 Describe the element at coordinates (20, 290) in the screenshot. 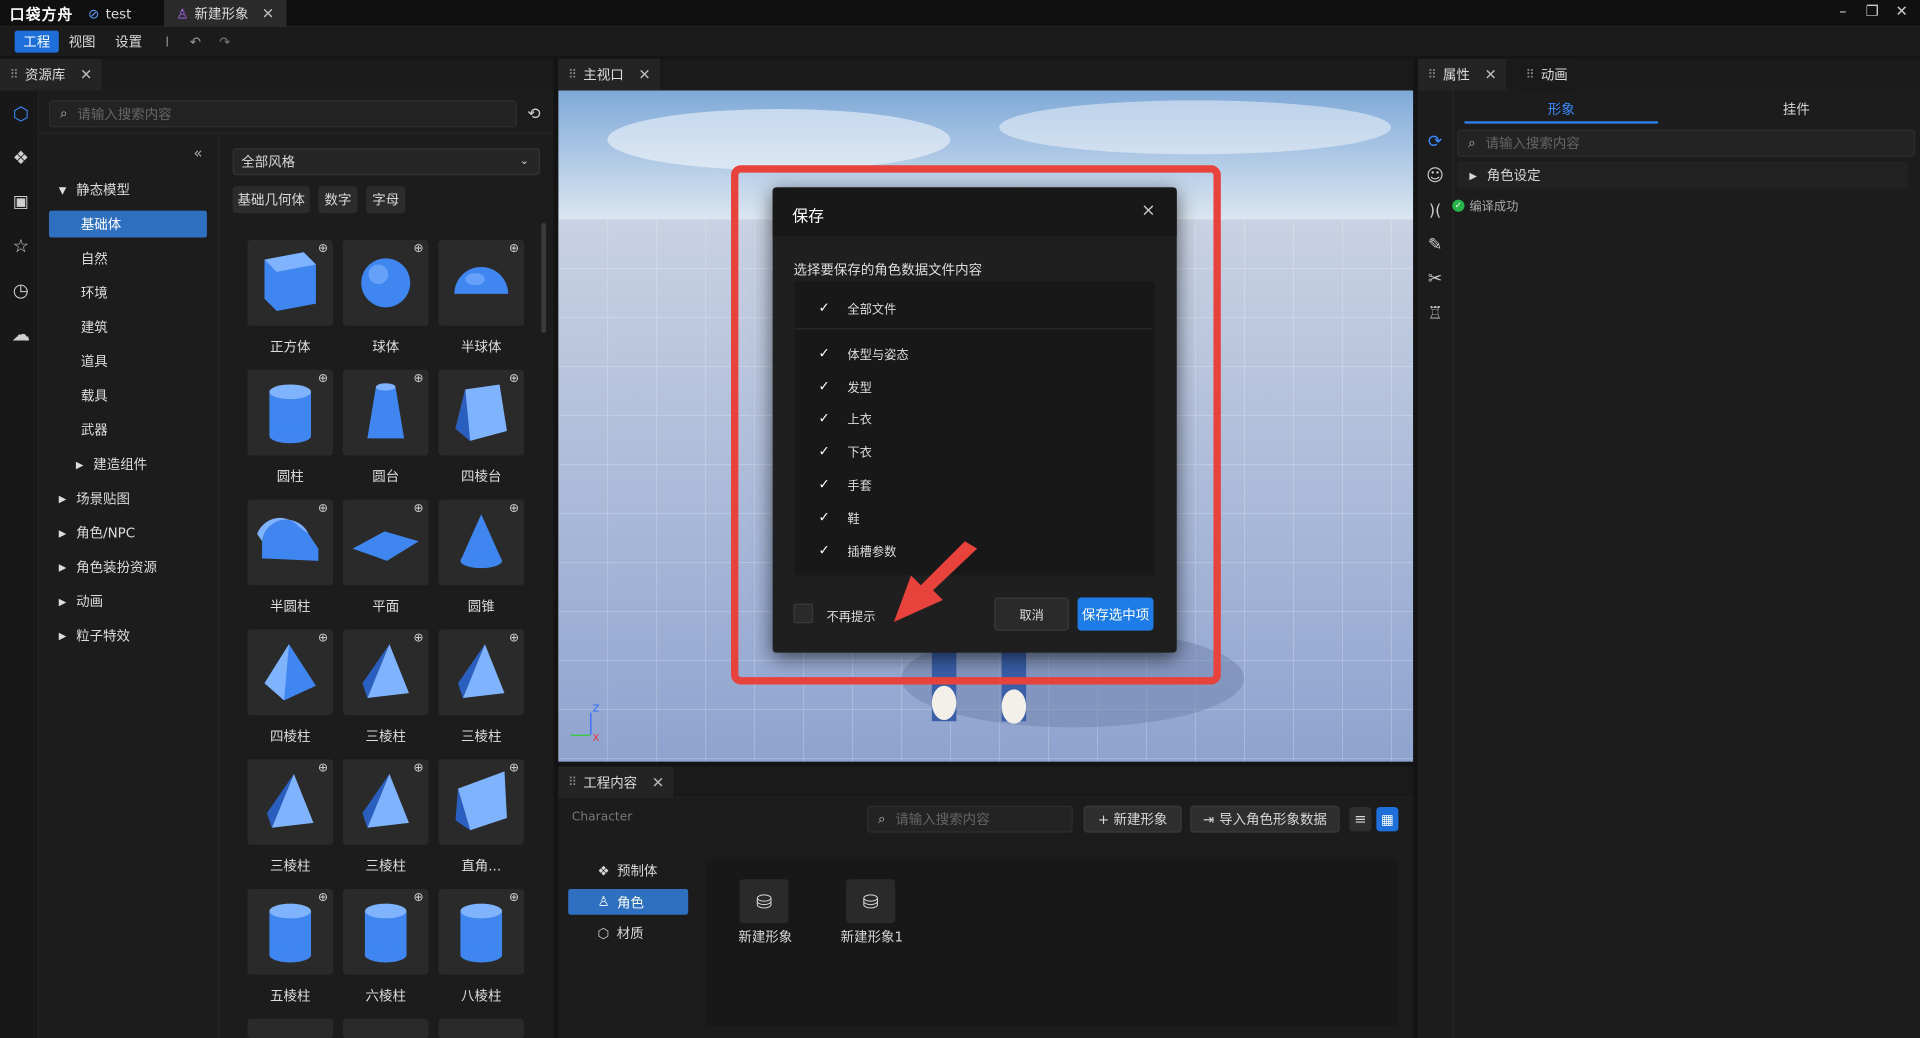

I see `clock-icon: ◷` at that location.